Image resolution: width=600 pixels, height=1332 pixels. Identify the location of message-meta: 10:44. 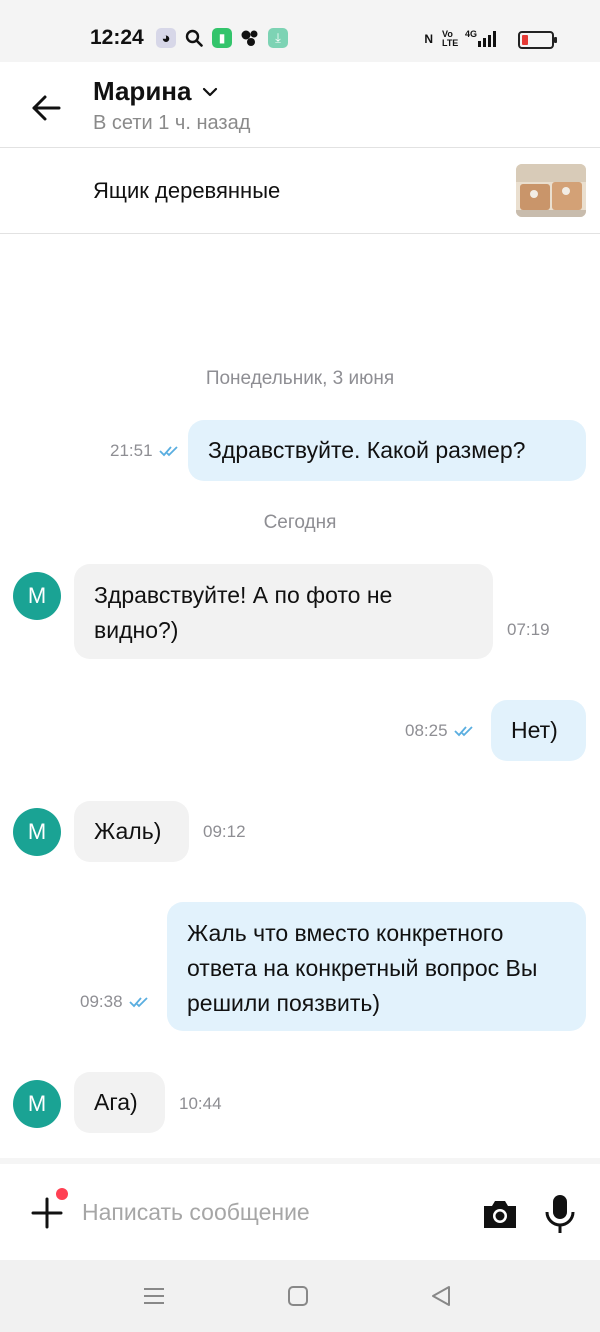
(200, 1104).